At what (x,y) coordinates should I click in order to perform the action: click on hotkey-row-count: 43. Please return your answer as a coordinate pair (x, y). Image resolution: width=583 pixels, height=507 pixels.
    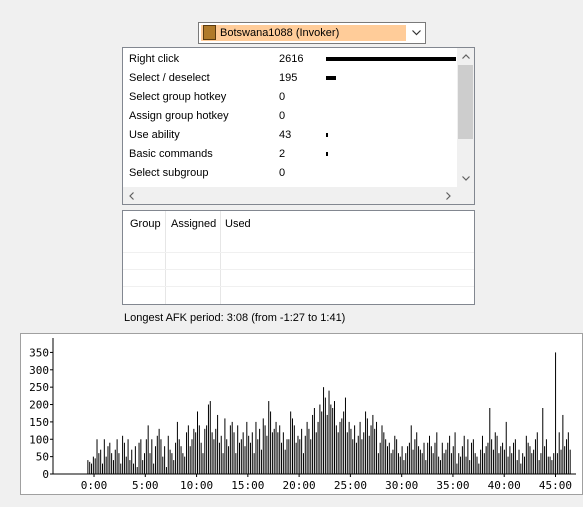
    Looking at the image, I should click on (285, 135).